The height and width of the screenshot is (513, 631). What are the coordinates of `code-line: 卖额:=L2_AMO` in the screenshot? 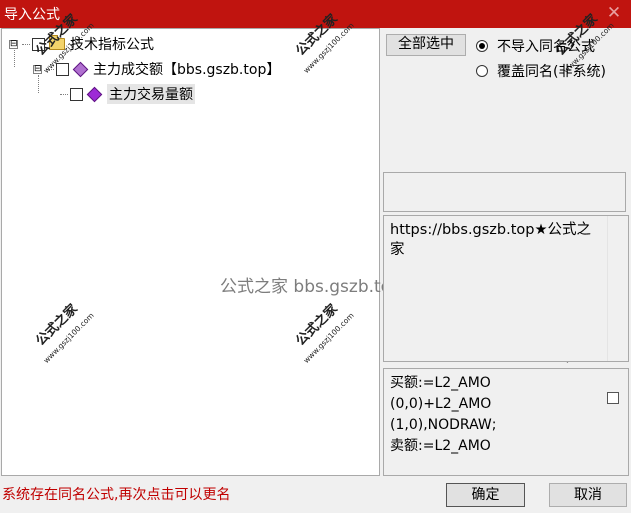 It's located at (440, 446).